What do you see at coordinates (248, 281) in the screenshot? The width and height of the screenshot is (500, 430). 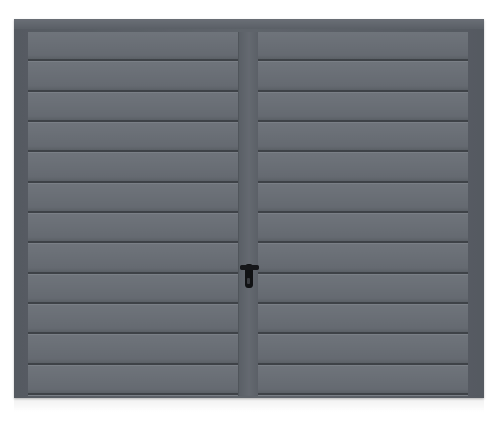 I see `keyhole-icon` at bounding box center [248, 281].